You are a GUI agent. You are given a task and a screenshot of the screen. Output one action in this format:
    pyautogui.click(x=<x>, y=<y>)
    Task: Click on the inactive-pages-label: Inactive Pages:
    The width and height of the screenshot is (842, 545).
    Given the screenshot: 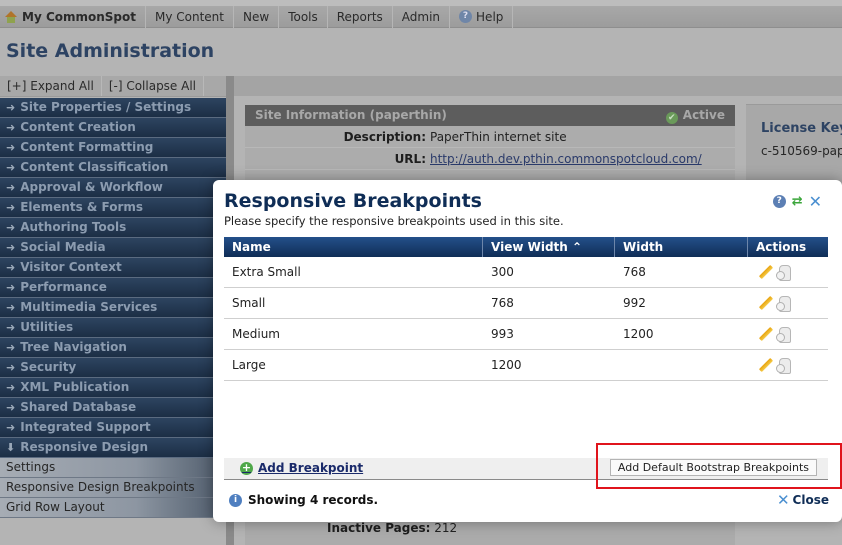 What is the action you would take?
    pyautogui.click(x=379, y=528)
    